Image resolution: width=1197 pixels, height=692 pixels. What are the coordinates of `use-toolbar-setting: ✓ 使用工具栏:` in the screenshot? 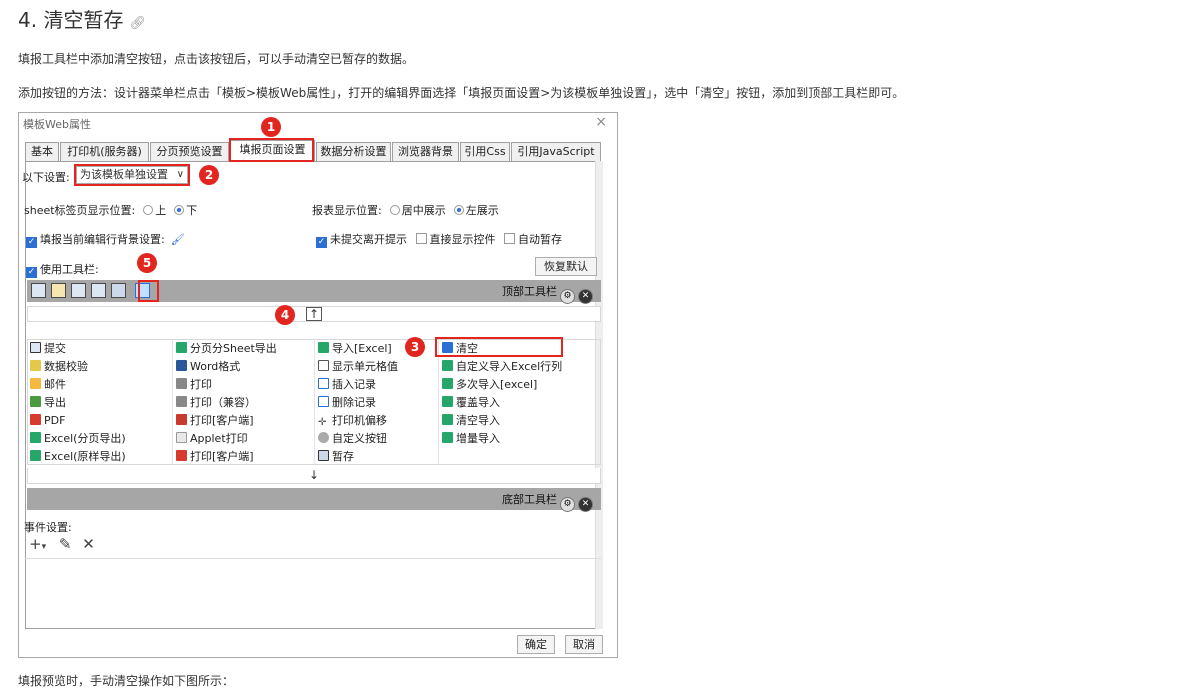 It's located at (62, 270).